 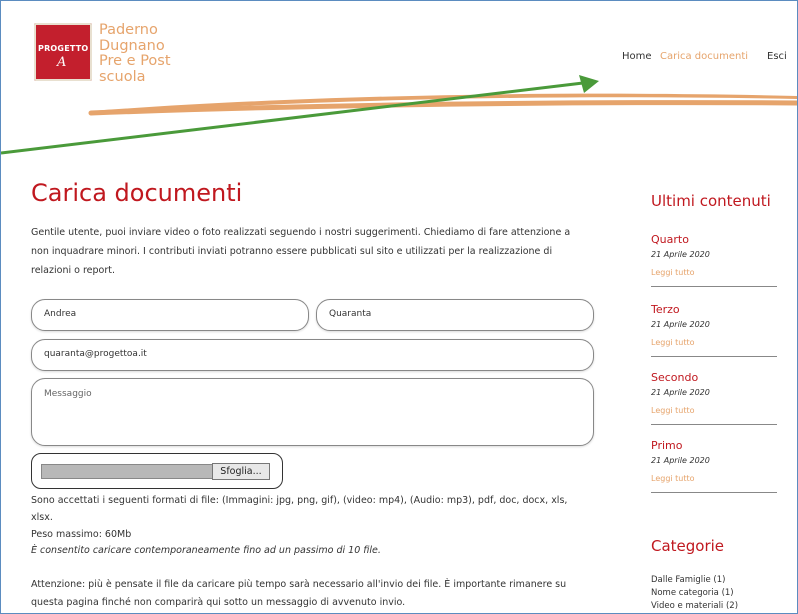 I want to click on email-field: quaranta@progettoa.it, so click(x=312, y=355).